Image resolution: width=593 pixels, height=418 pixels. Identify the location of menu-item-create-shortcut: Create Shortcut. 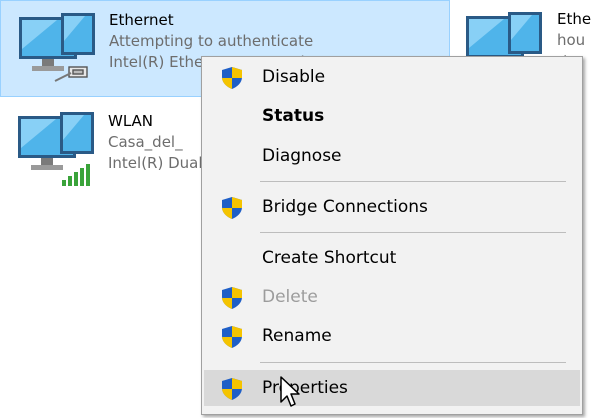
(392, 258).